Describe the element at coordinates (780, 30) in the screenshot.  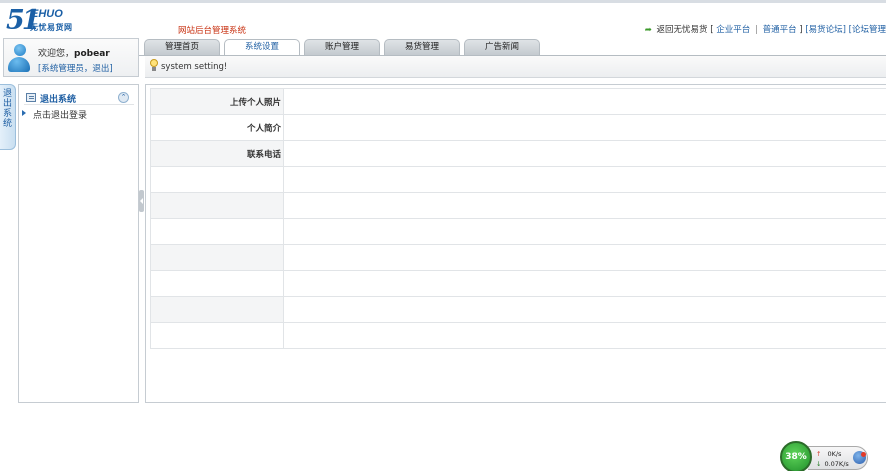
I see `common-platform-link: 普通平台` at that location.